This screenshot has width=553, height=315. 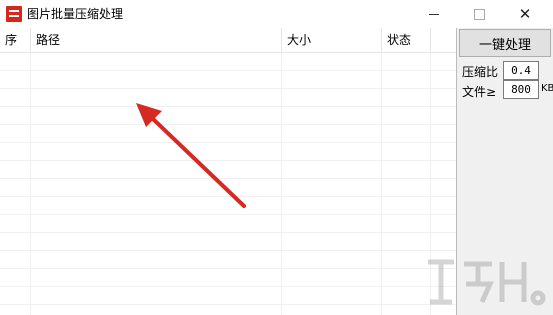 I want to click on close-button: ✕, so click(x=525, y=14).